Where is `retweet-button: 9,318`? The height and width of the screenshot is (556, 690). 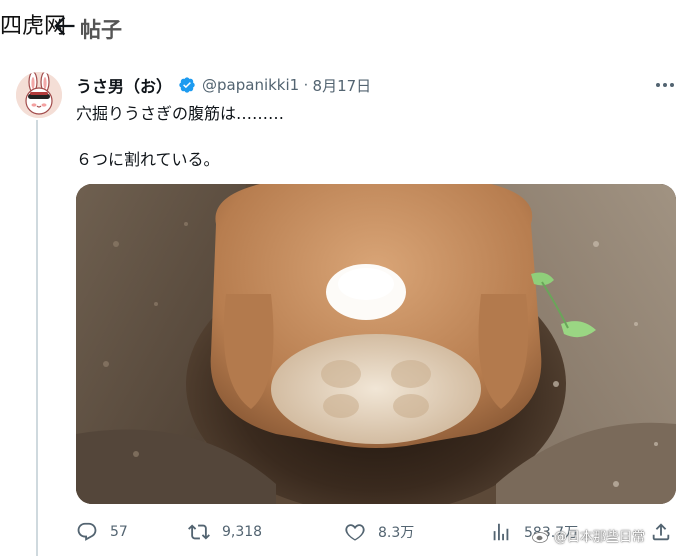 retweet-button: 9,318 is located at coordinates (225, 532).